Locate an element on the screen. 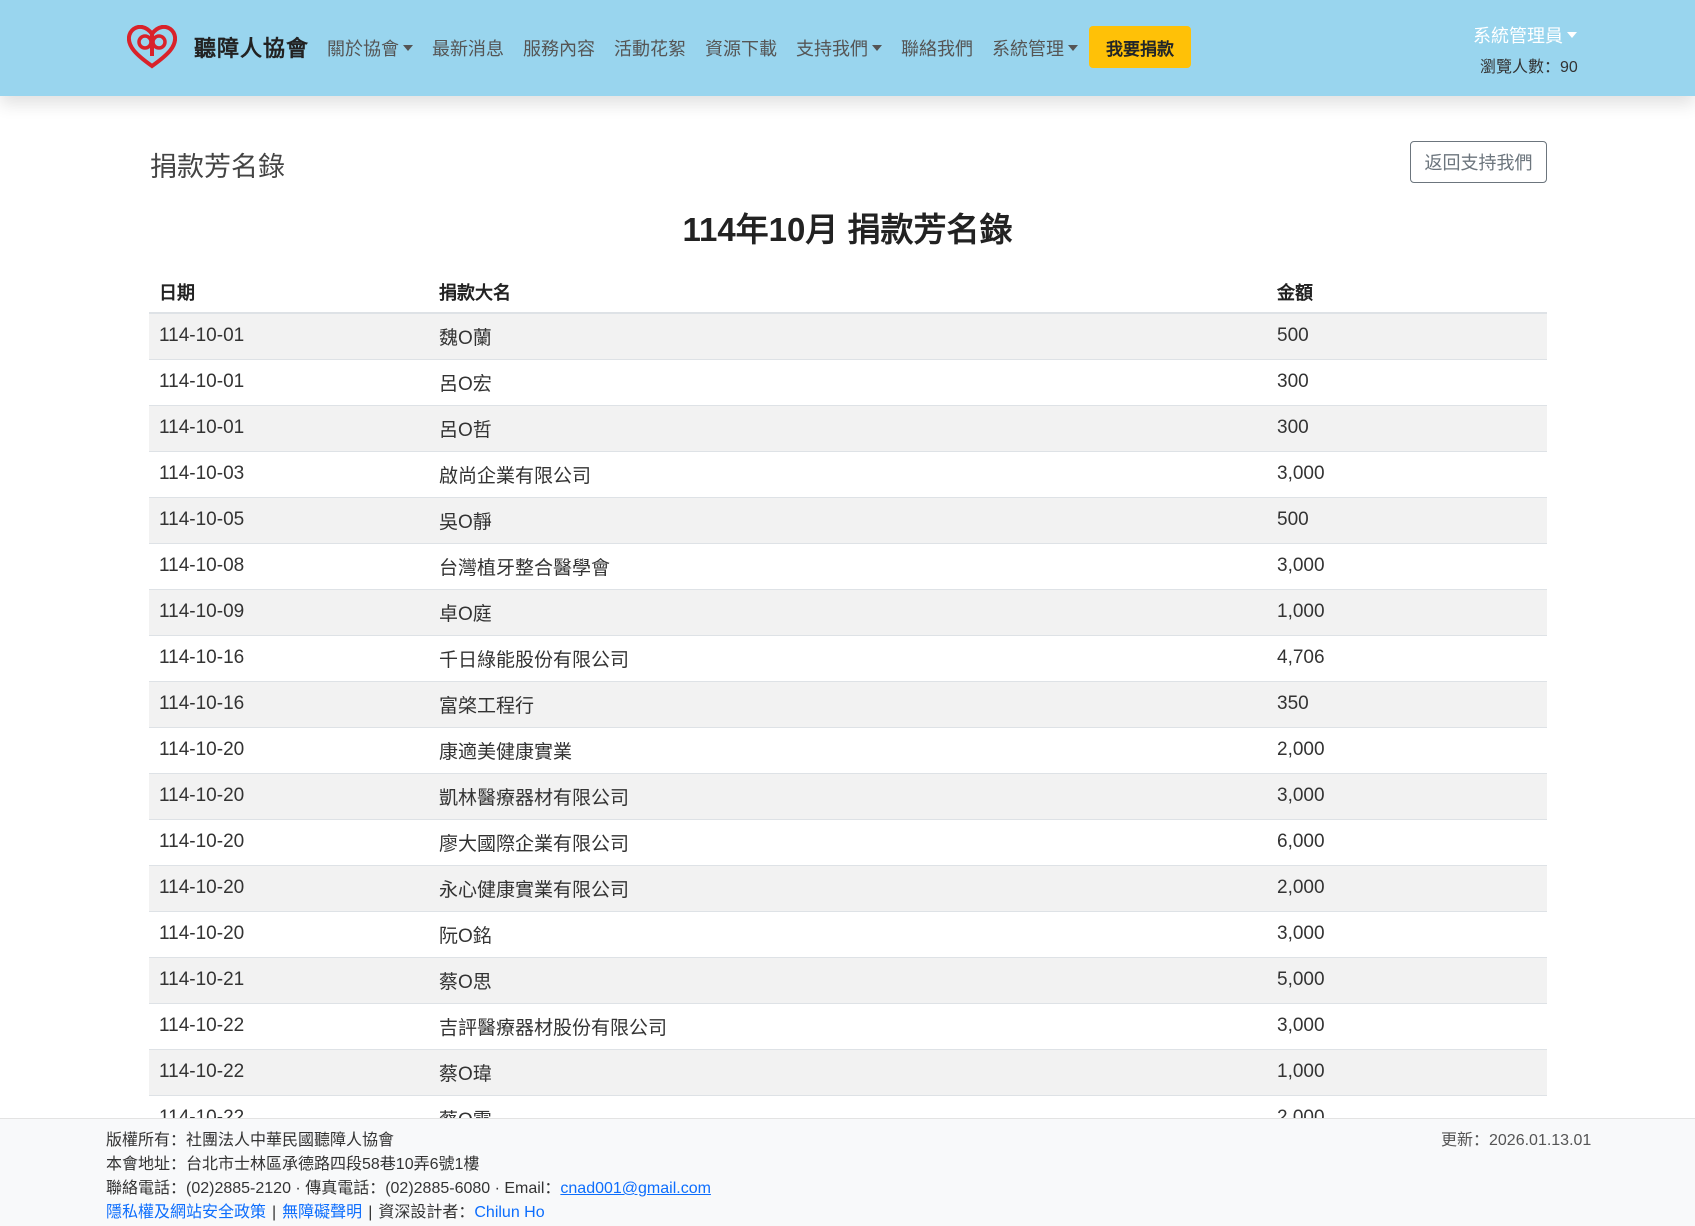 Image resolution: width=1695 pixels, height=1226 pixels. cell-amount: 350 is located at coordinates (1407, 703).